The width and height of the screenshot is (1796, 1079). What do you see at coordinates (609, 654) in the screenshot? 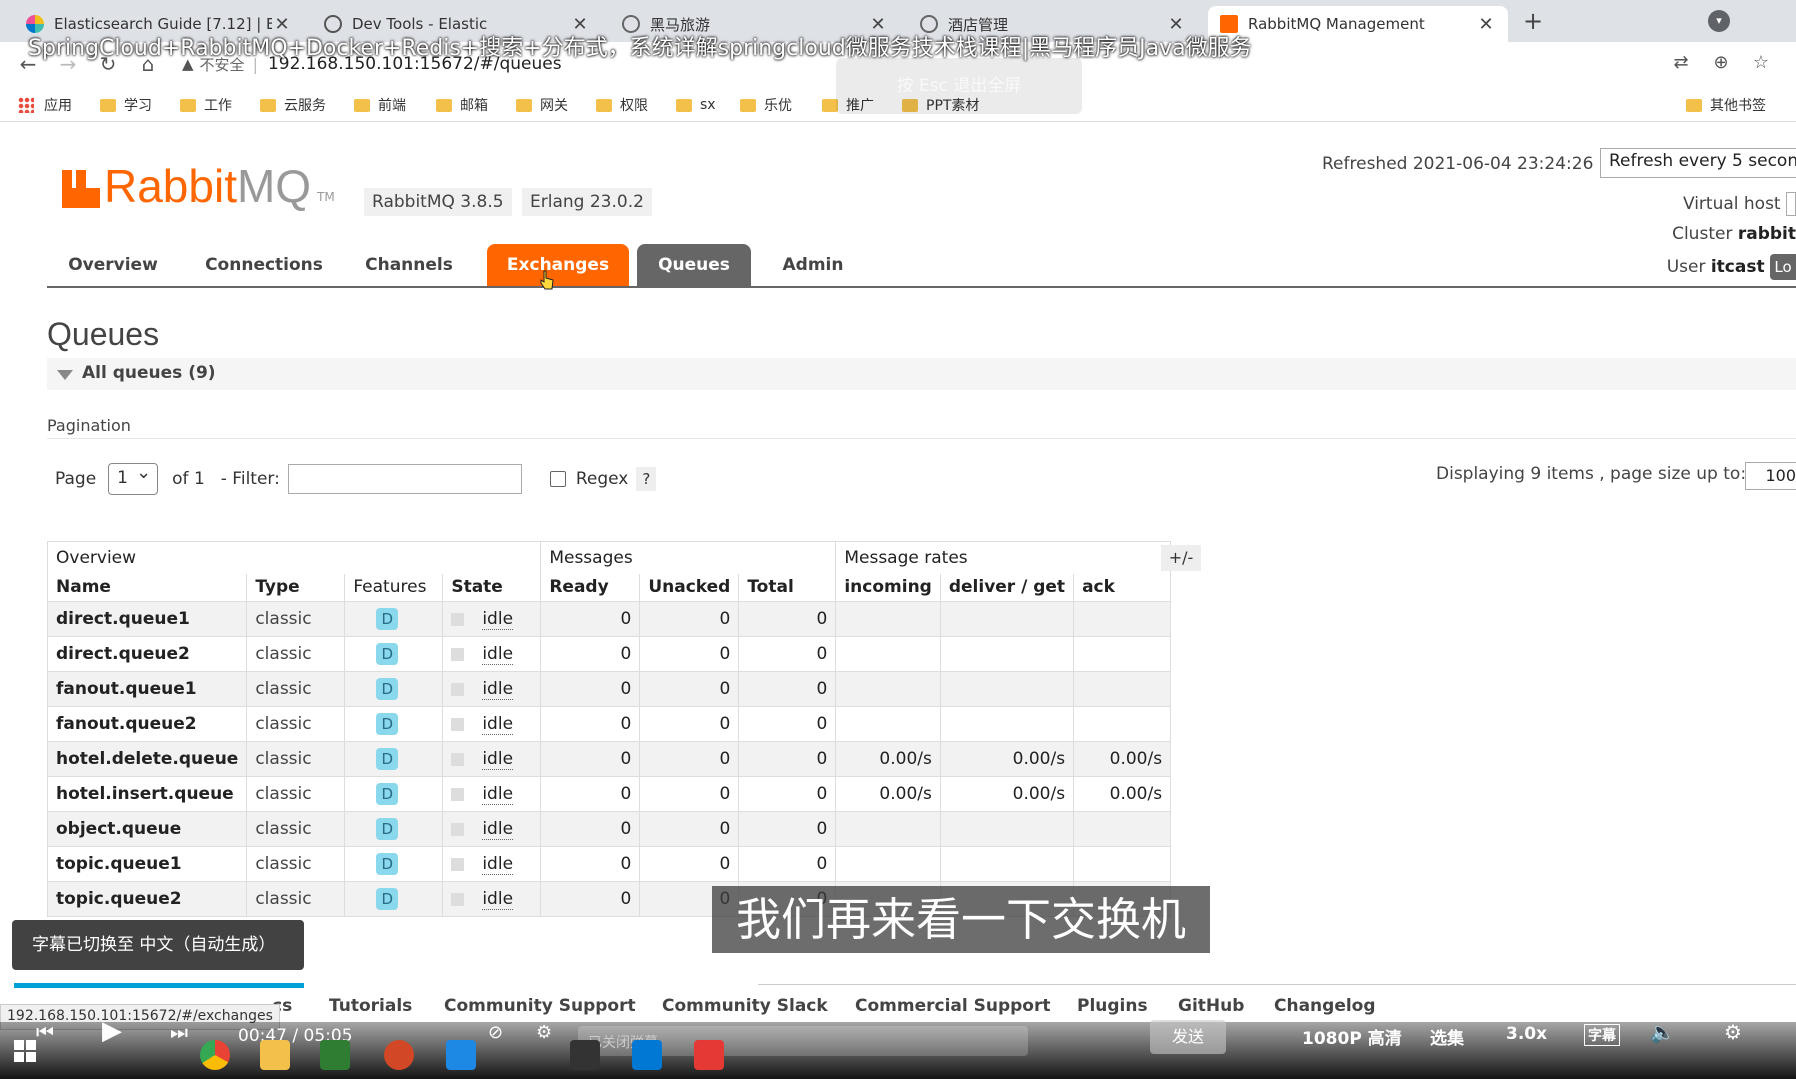
I see `table-row: direct.queue2 classic Didle 0 0 0` at bounding box center [609, 654].